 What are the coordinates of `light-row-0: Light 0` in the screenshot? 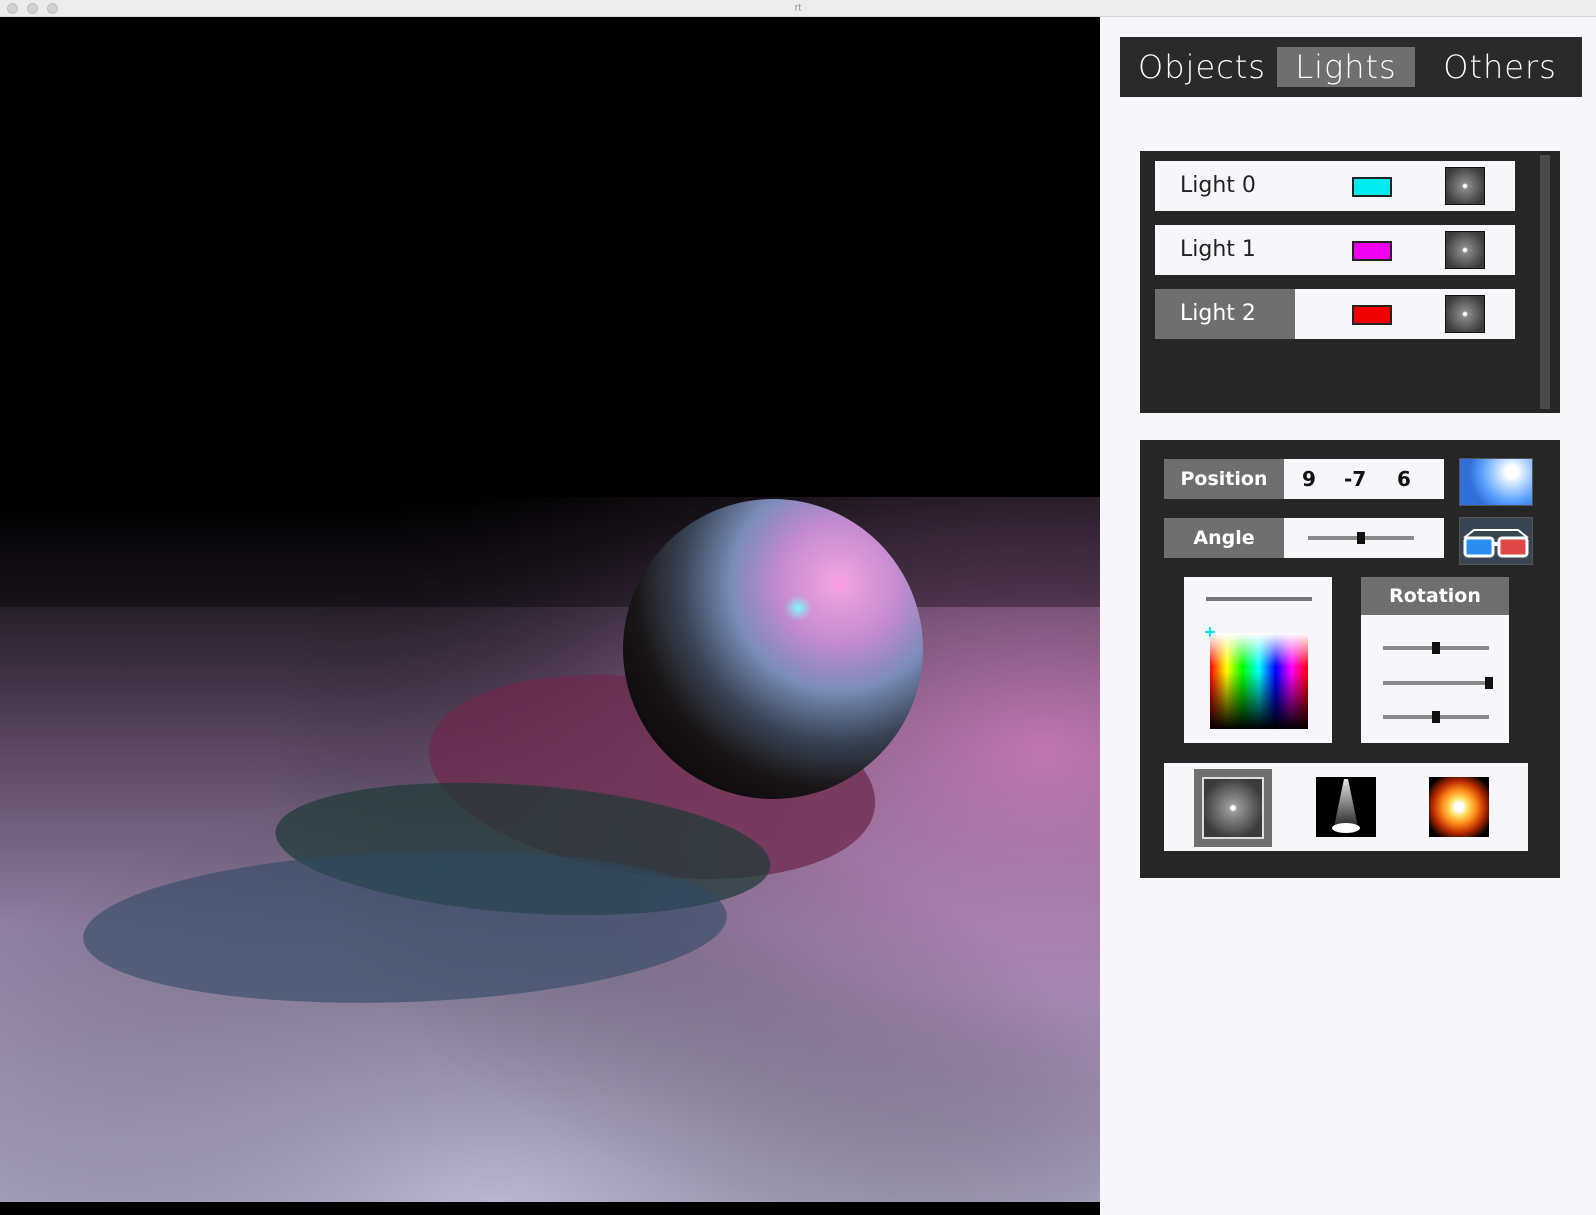 It's located at (1335, 186).